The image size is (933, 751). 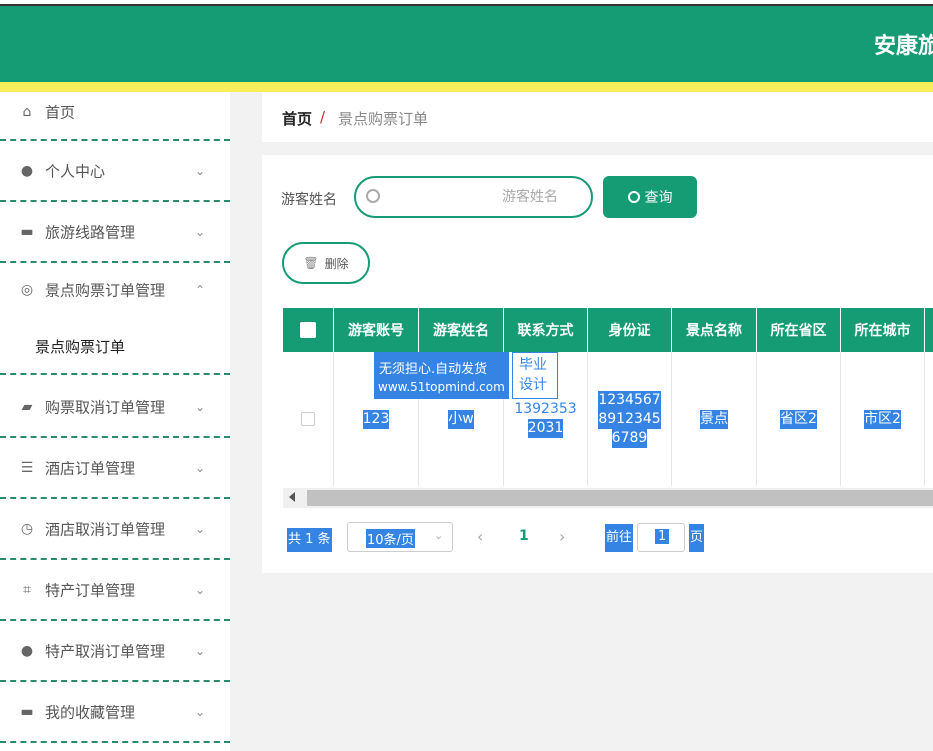 What do you see at coordinates (200, 289) in the screenshot?
I see `chevron-up-icon: ⌃` at bounding box center [200, 289].